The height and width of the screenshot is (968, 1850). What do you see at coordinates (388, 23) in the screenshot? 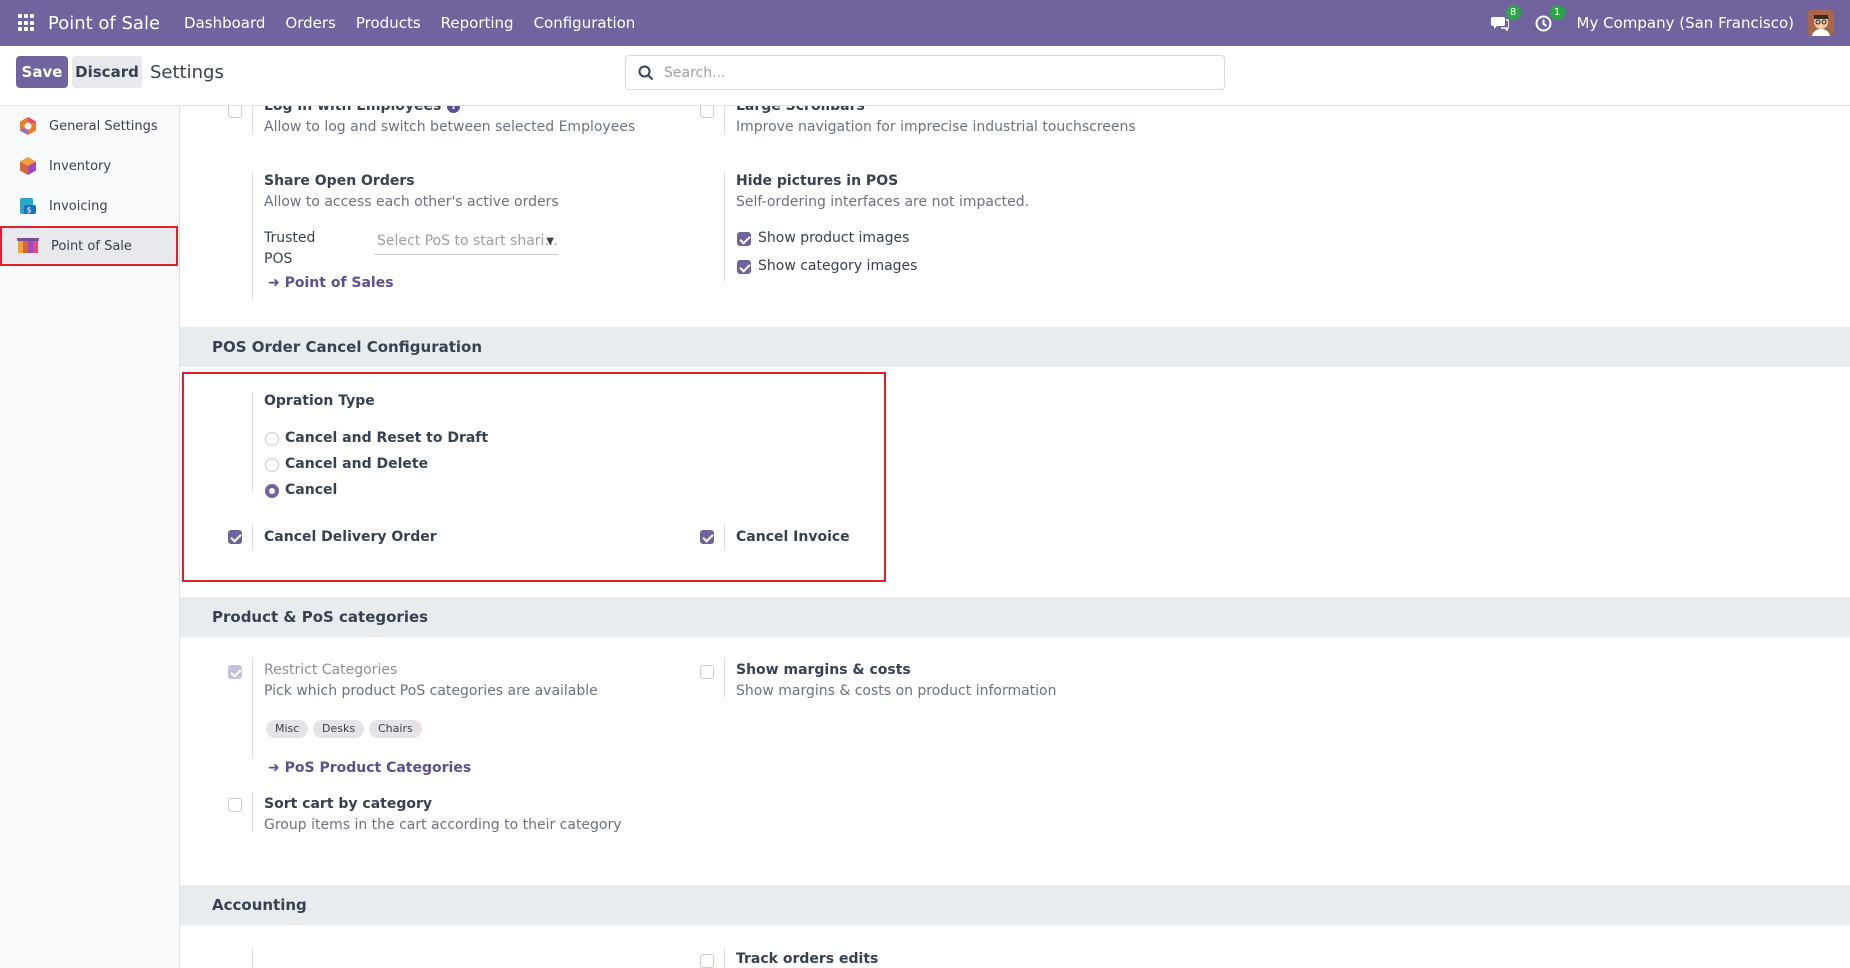
I see `menu-products: Products` at bounding box center [388, 23].